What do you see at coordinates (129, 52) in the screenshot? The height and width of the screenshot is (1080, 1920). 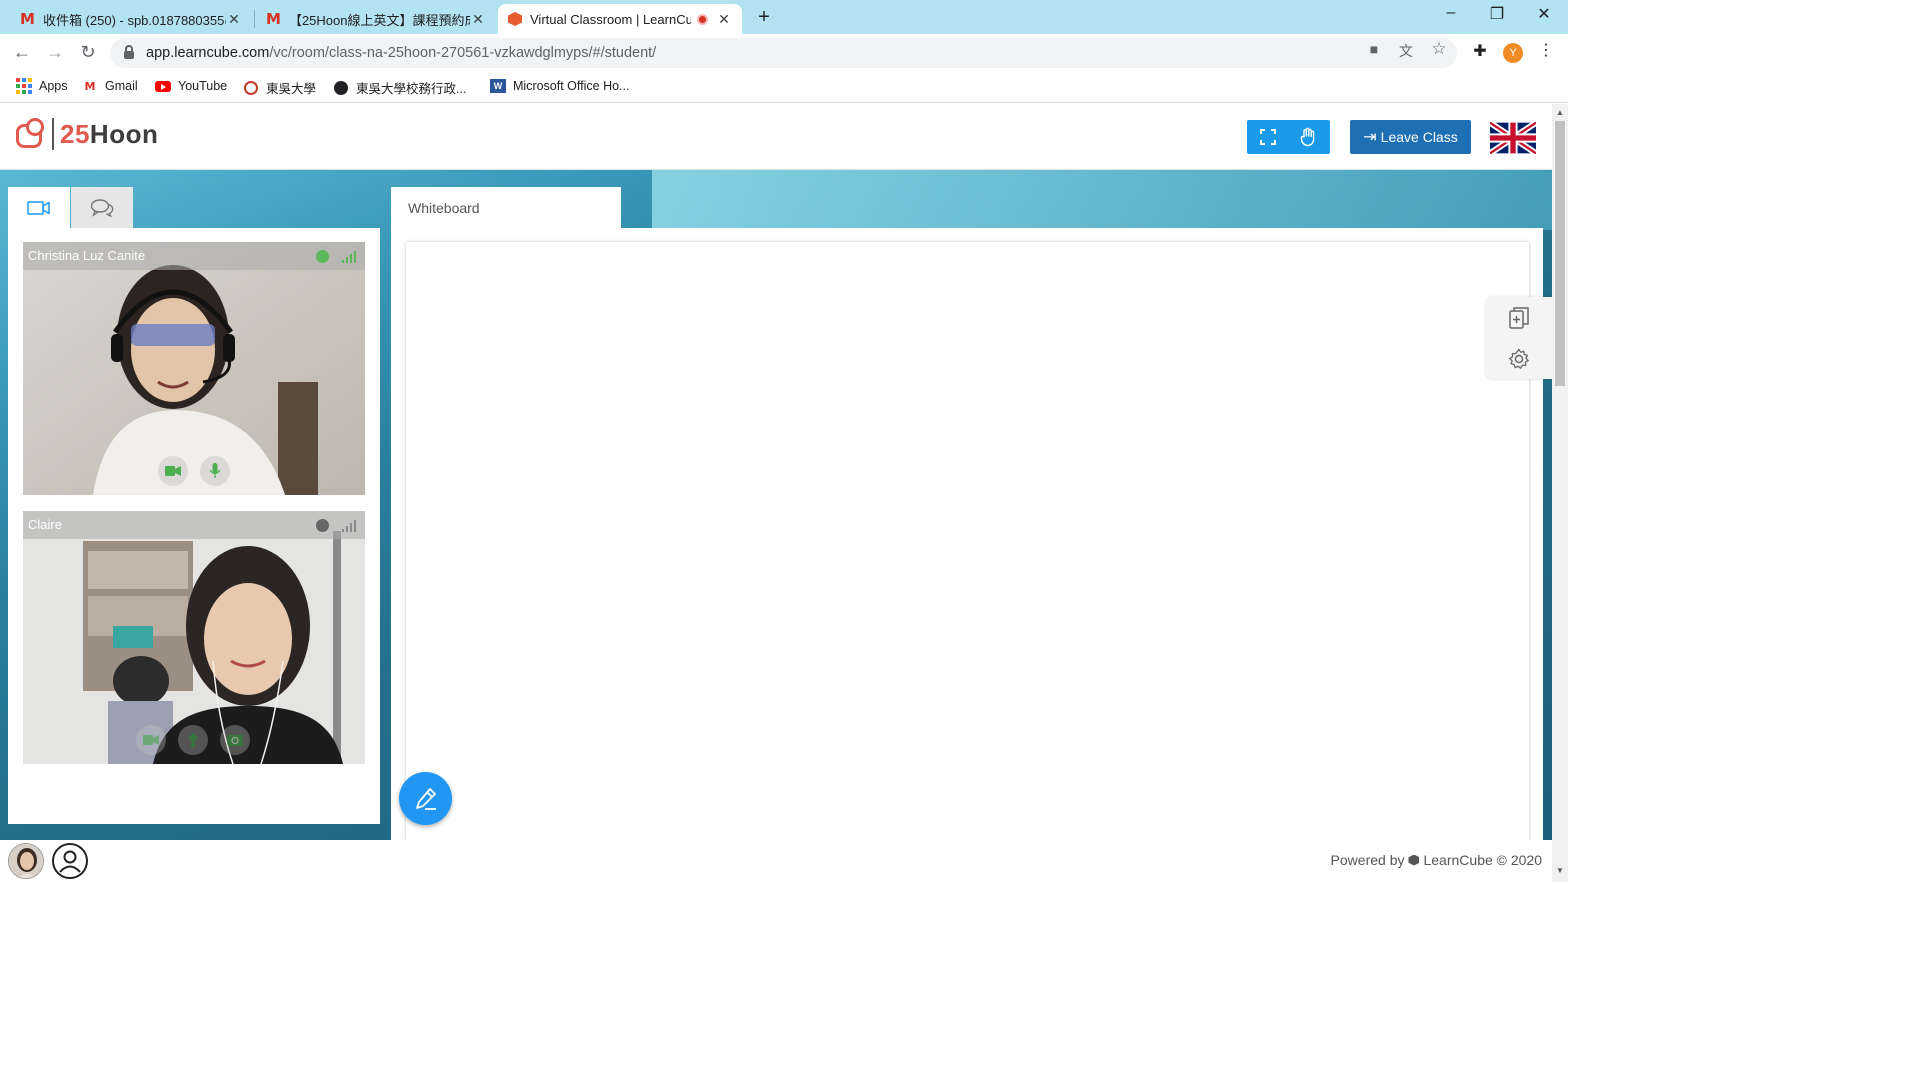 I see `lock-icon` at bounding box center [129, 52].